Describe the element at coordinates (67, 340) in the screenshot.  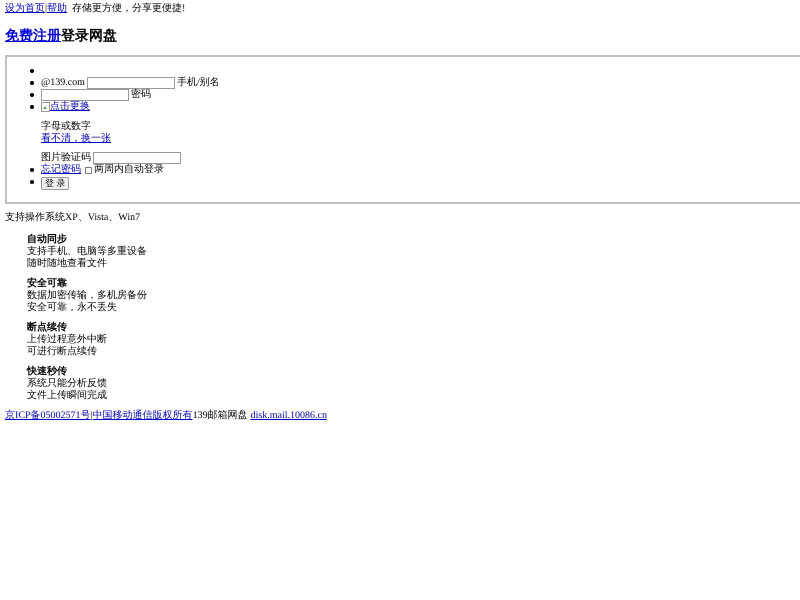
I see `feature-line: 上传过程意外中断` at that location.